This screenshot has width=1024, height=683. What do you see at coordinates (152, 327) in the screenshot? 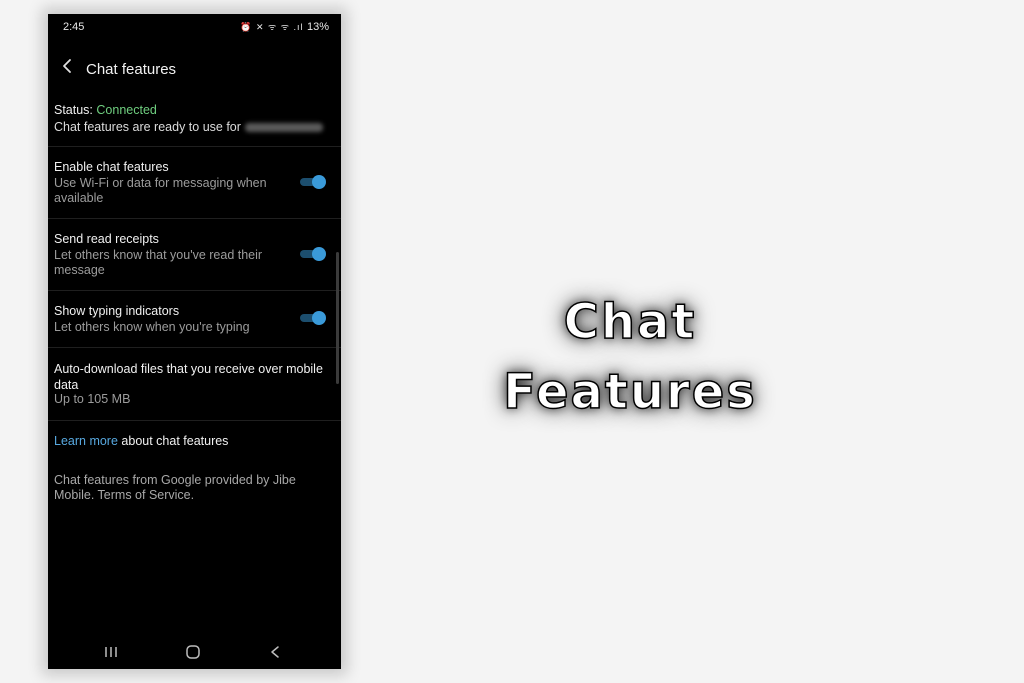
I see `setting-description: Let others know when you're typing` at bounding box center [152, 327].